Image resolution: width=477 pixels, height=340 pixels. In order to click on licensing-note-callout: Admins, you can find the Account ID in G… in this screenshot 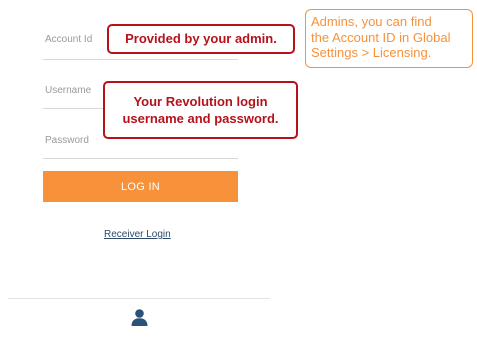, I will do `click(389, 38)`.